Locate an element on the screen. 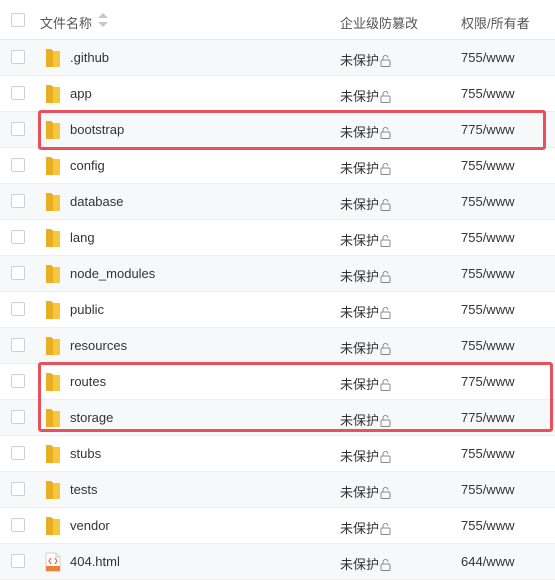 Image resolution: width=555 pixels, height=580 pixels. table-row: lang 未保护 755/www is located at coordinates (277, 238).